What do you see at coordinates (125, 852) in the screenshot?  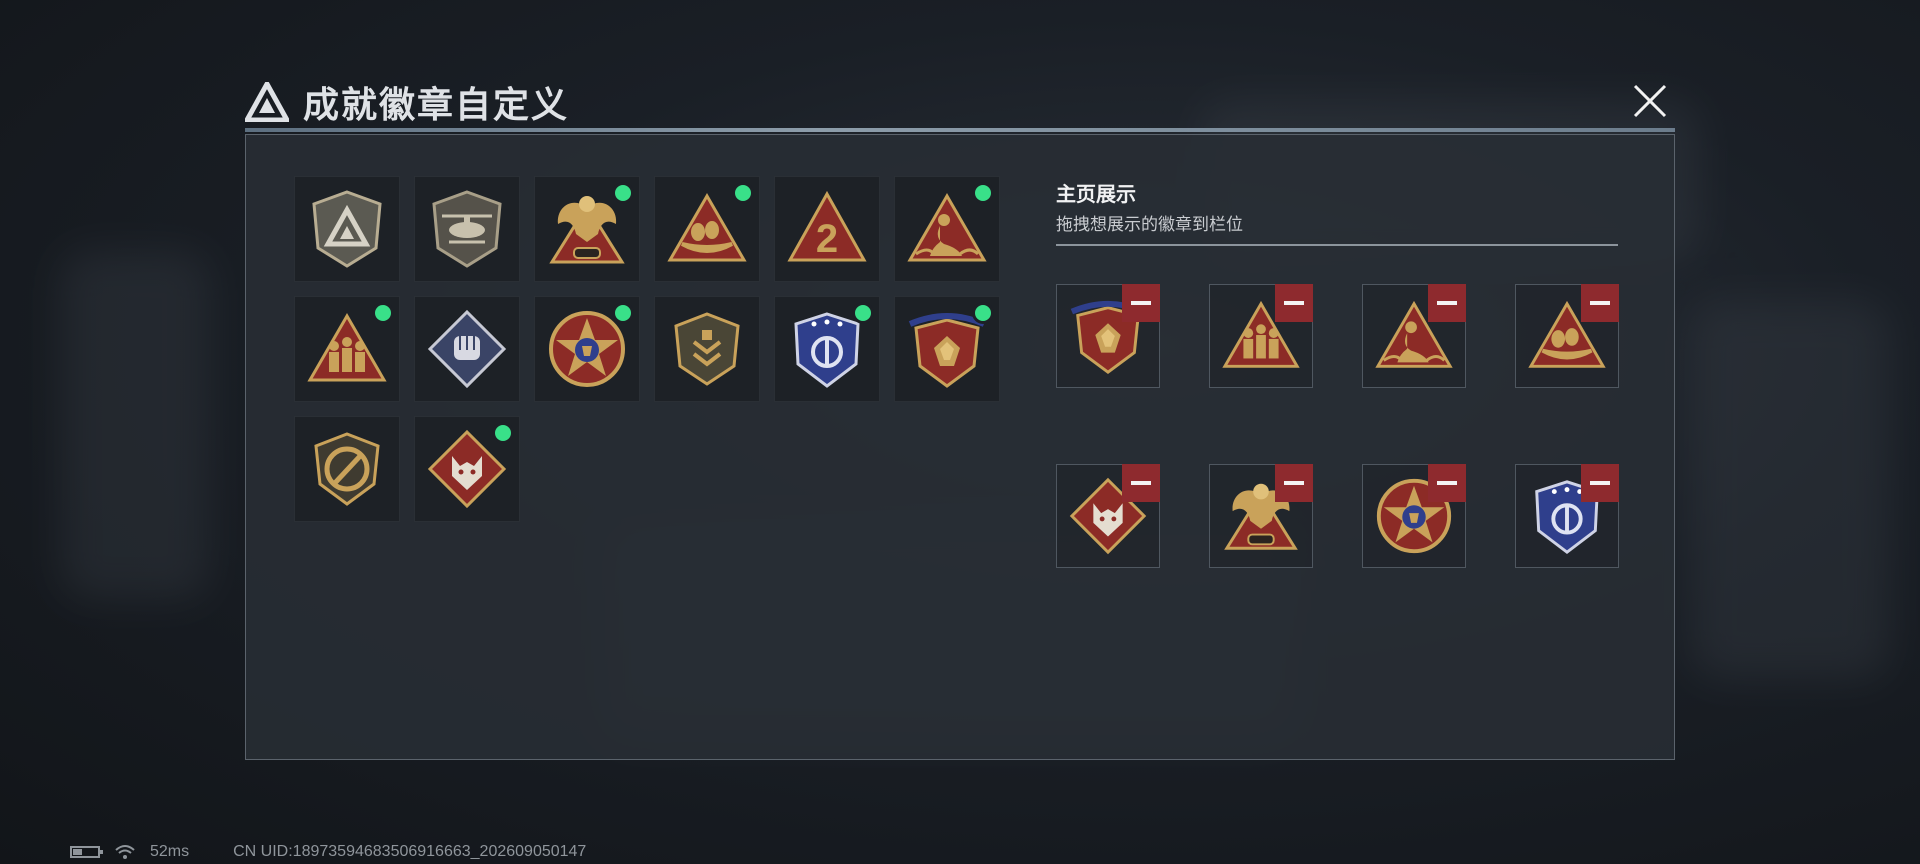 I see `wifi-icon` at bounding box center [125, 852].